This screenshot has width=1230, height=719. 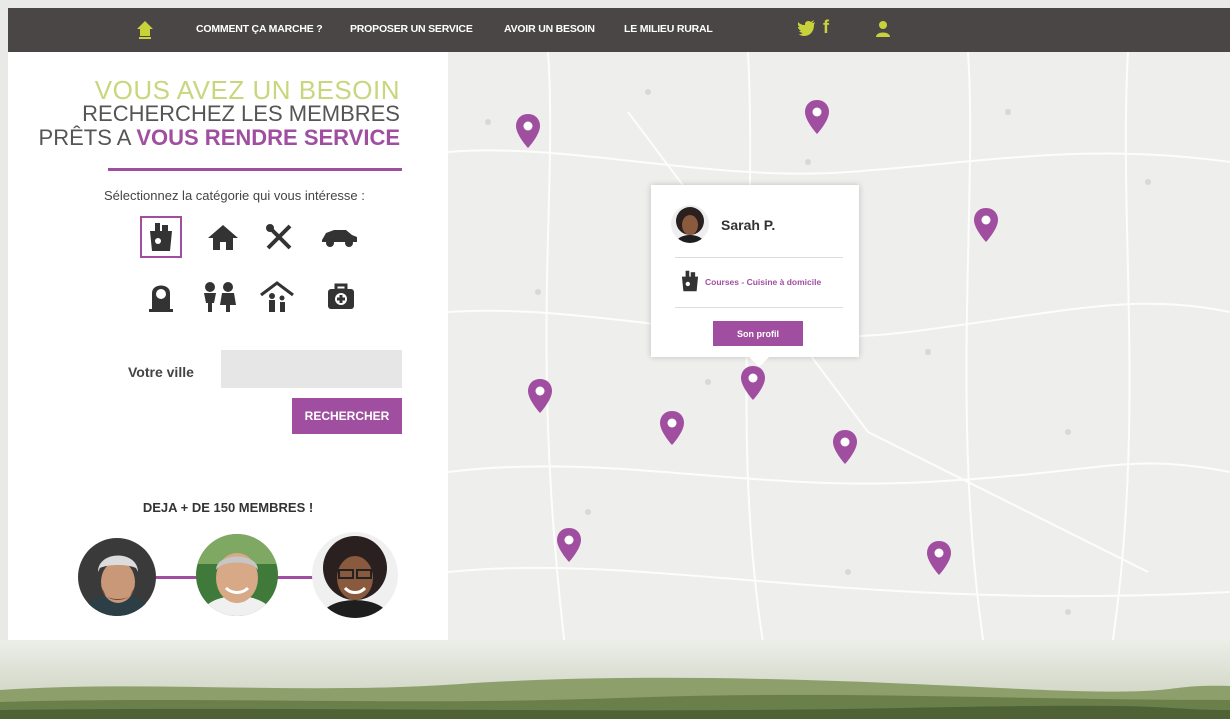 I want to click on category-medical, so click(x=341, y=297).